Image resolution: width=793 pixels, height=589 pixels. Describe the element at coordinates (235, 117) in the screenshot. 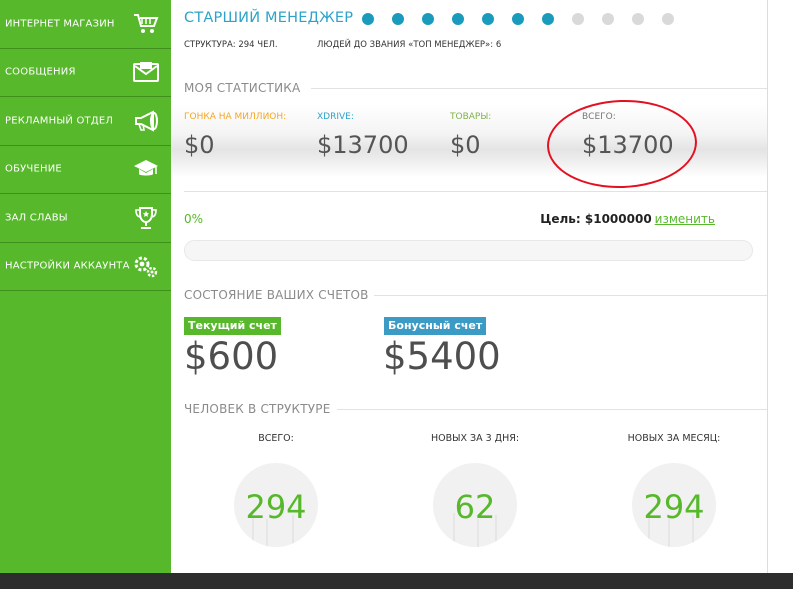

I see `stat-label-million-race: Гонка на миллион:` at that location.